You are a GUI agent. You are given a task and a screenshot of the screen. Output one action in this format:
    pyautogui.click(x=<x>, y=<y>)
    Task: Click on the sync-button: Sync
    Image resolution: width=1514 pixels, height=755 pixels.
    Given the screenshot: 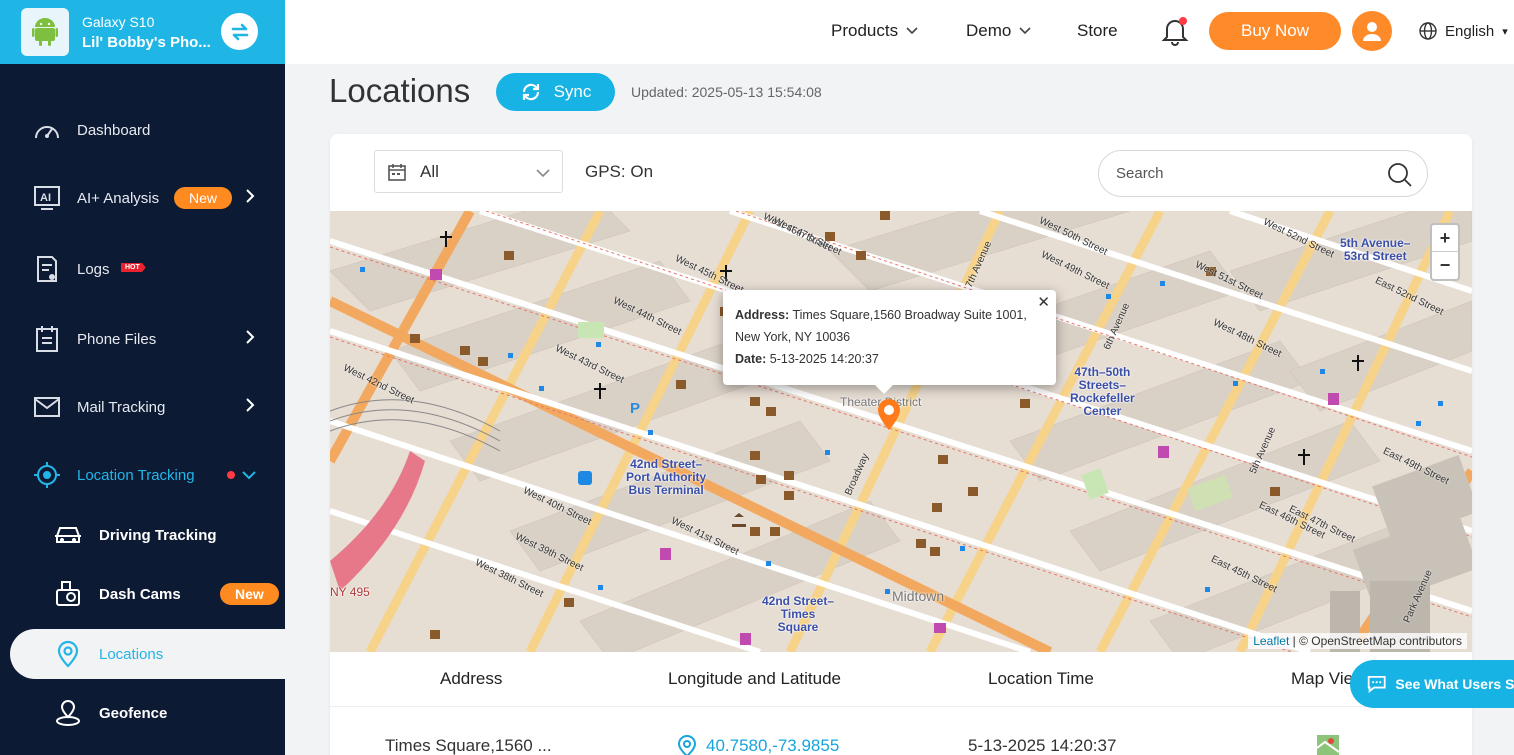 What is the action you would take?
    pyautogui.click(x=555, y=92)
    